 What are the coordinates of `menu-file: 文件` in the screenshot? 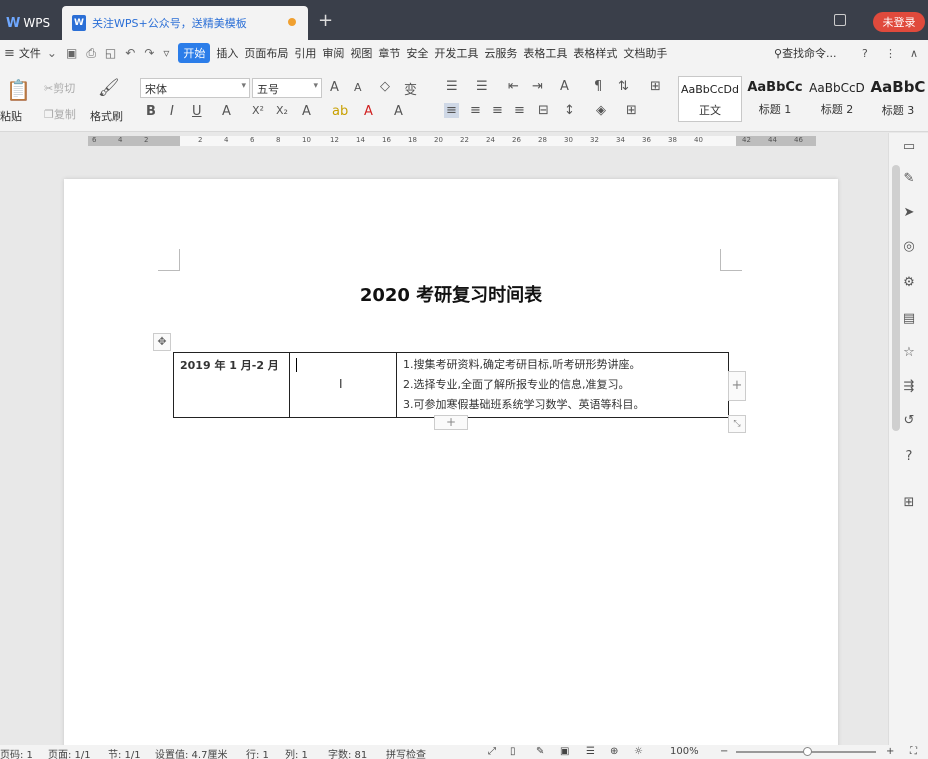 It's located at (30, 53).